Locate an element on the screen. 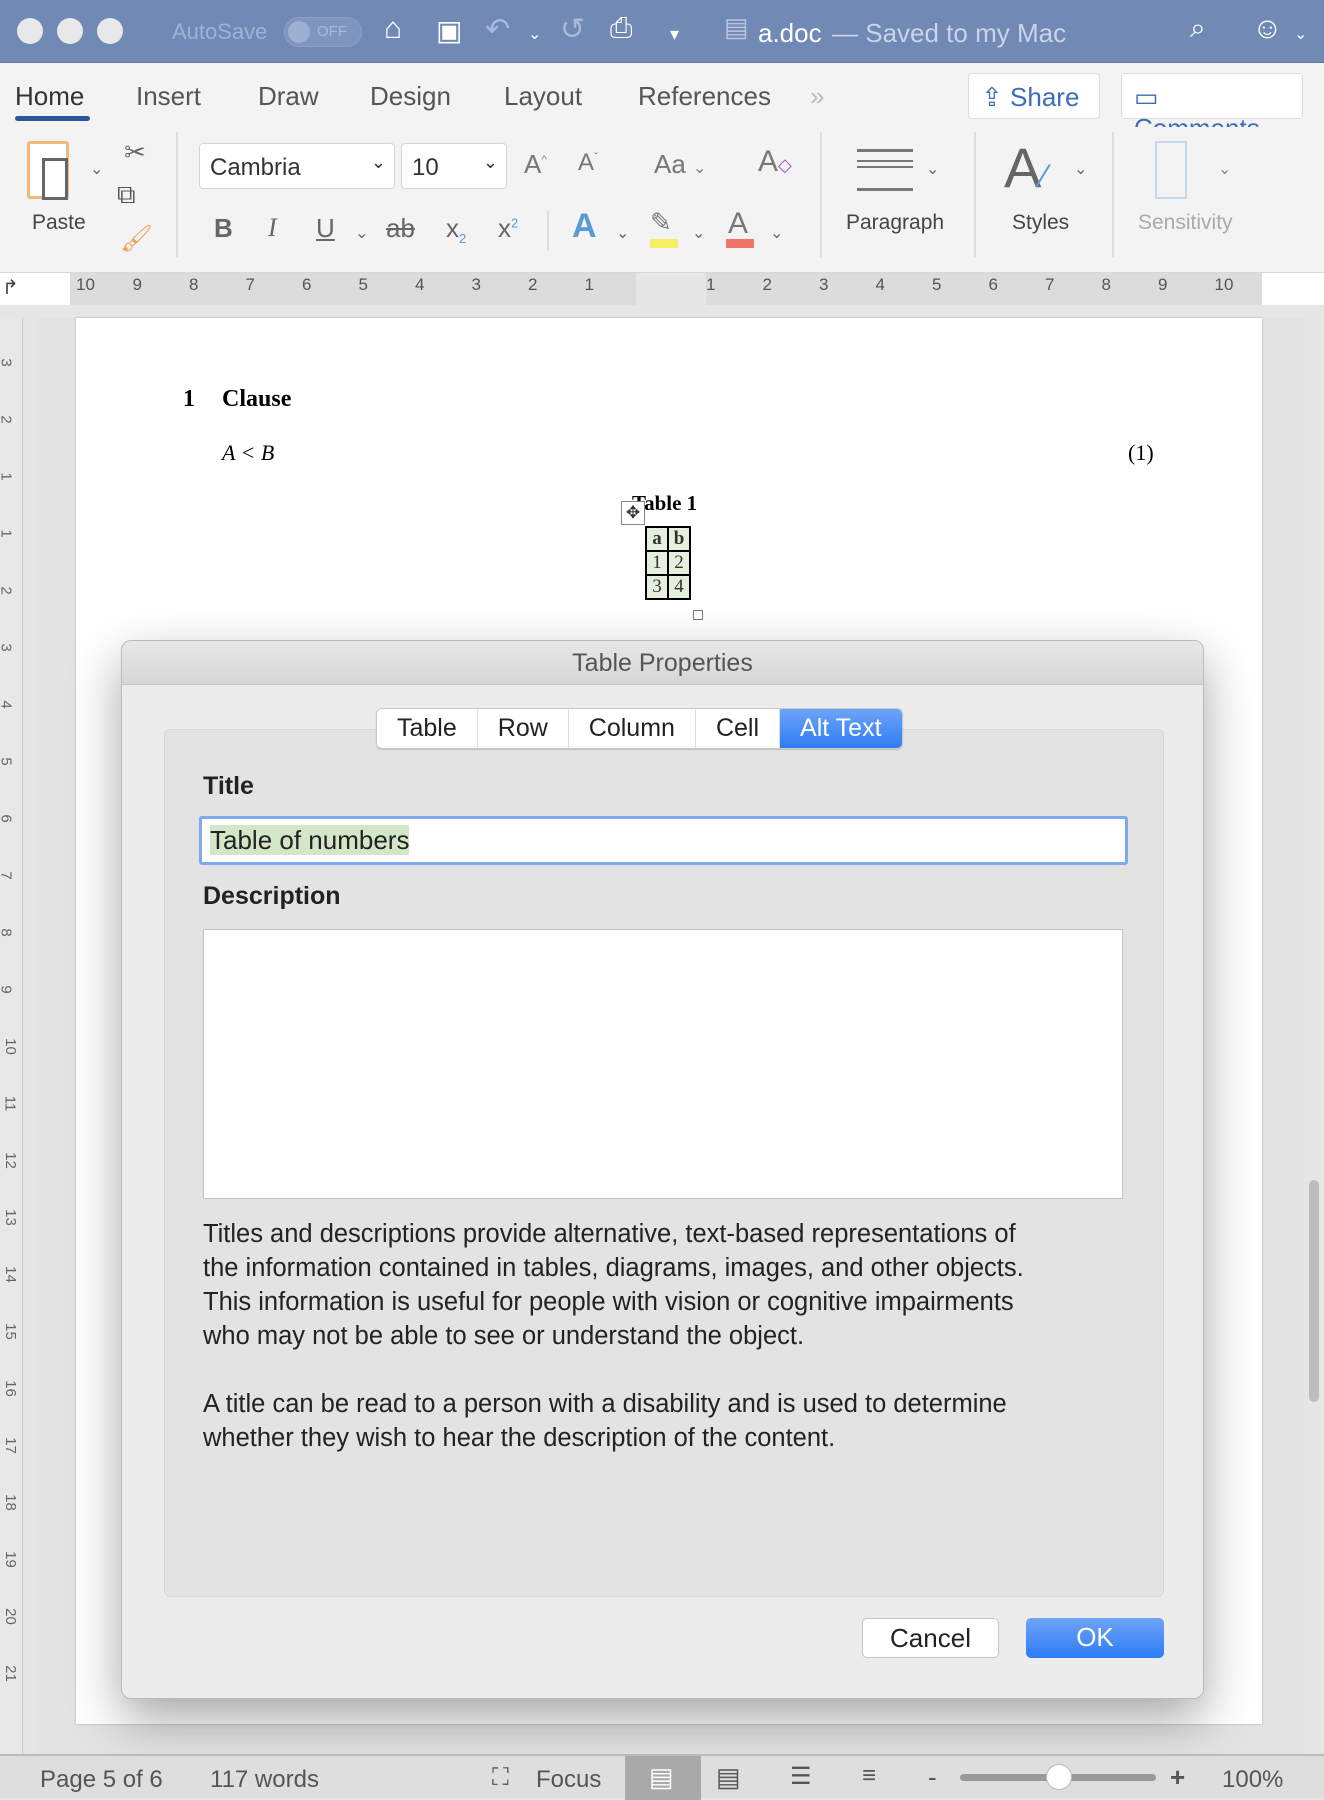 This screenshot has width=1324, height=1800. underline-dropdown-icon: ⌄ is located at coordinates (361, 233).